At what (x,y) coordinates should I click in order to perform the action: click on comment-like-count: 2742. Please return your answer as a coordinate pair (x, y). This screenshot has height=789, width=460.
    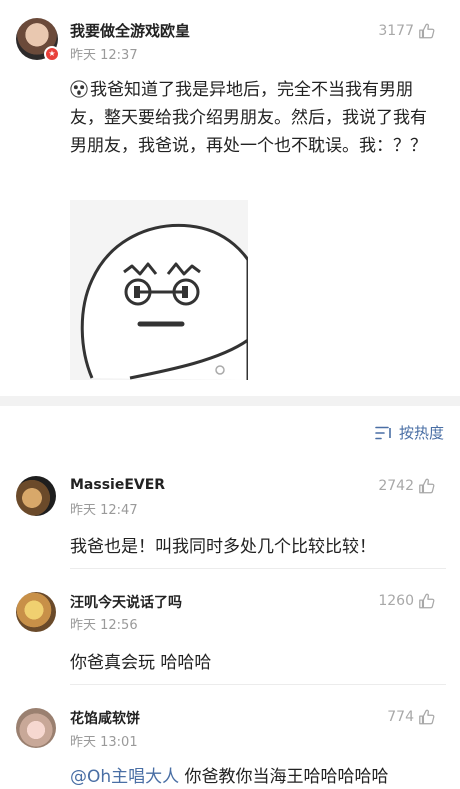
    Looking at the image, I should click on (396, 486).